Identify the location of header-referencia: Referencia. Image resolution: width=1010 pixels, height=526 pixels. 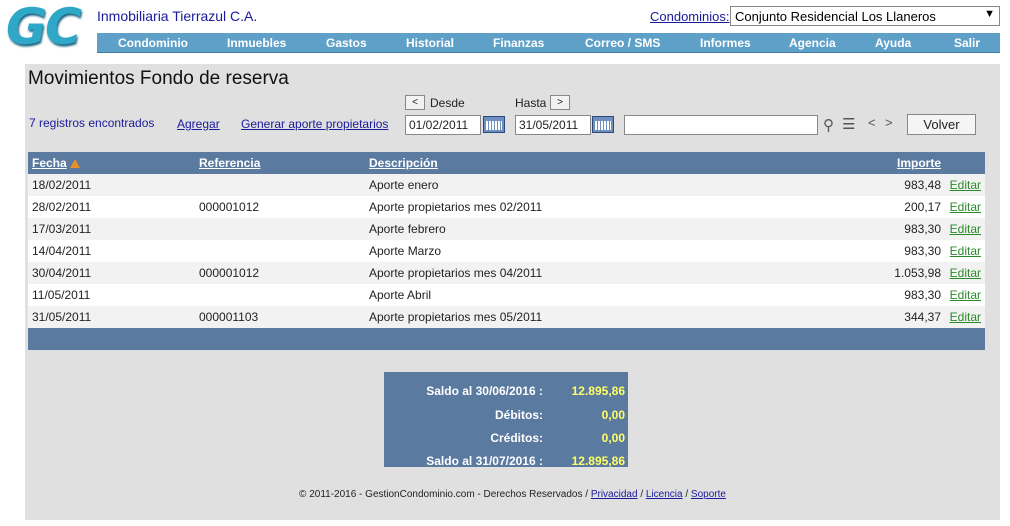
(229, 163).